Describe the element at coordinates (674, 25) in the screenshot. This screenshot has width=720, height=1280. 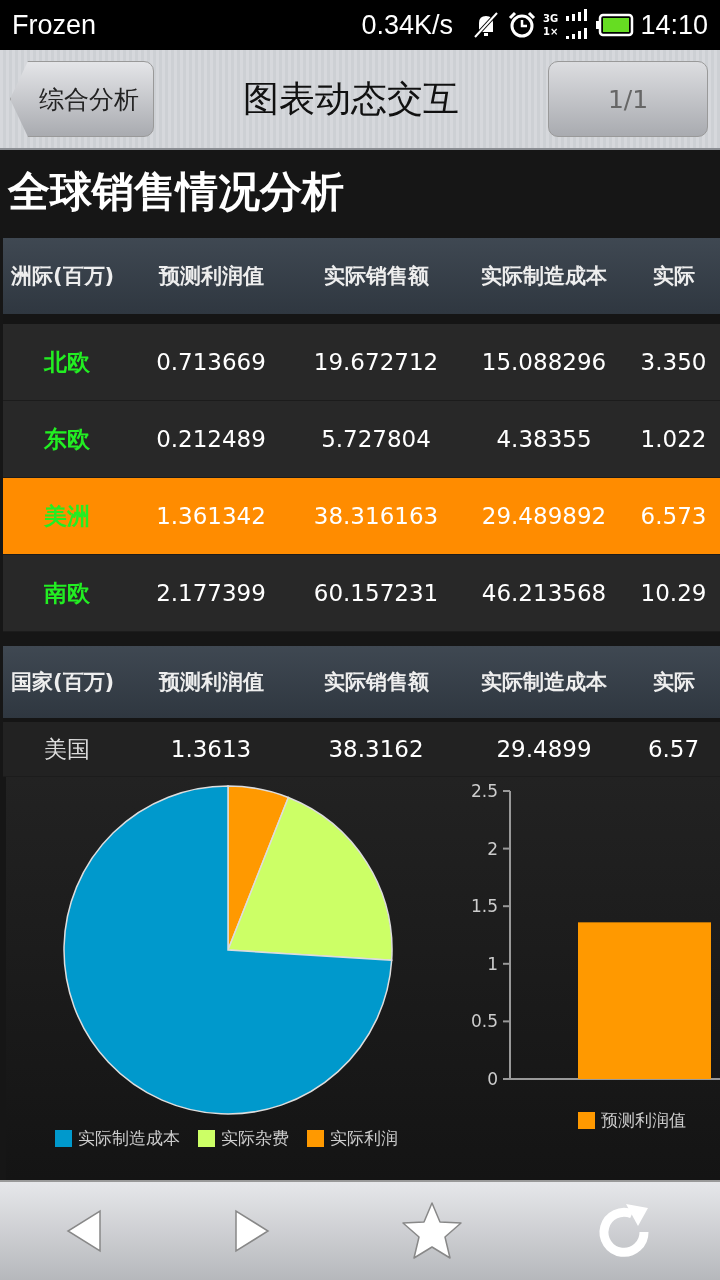
I see `clock-time: 14:10` at that location.